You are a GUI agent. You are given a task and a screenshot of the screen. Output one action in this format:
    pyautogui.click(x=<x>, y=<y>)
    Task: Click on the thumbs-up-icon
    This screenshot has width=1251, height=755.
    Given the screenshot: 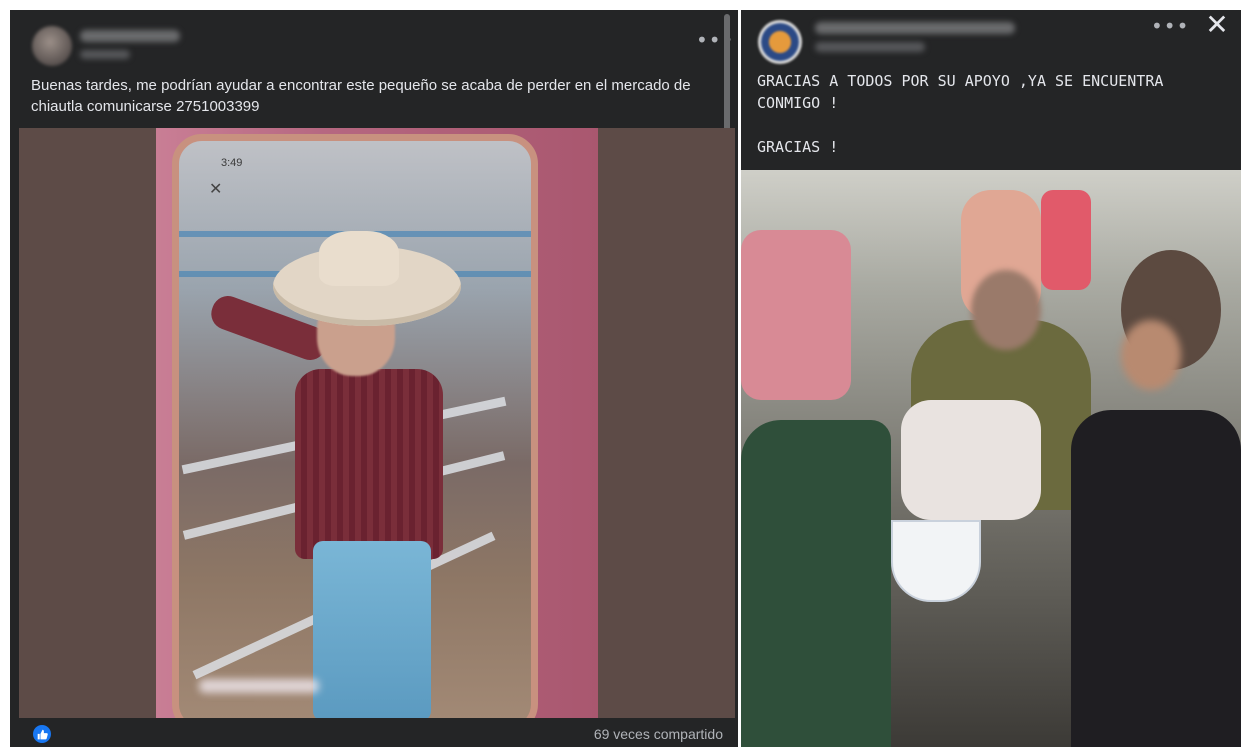 What is the action you would take?
    pyautogui.click(x=42, y=734)
    